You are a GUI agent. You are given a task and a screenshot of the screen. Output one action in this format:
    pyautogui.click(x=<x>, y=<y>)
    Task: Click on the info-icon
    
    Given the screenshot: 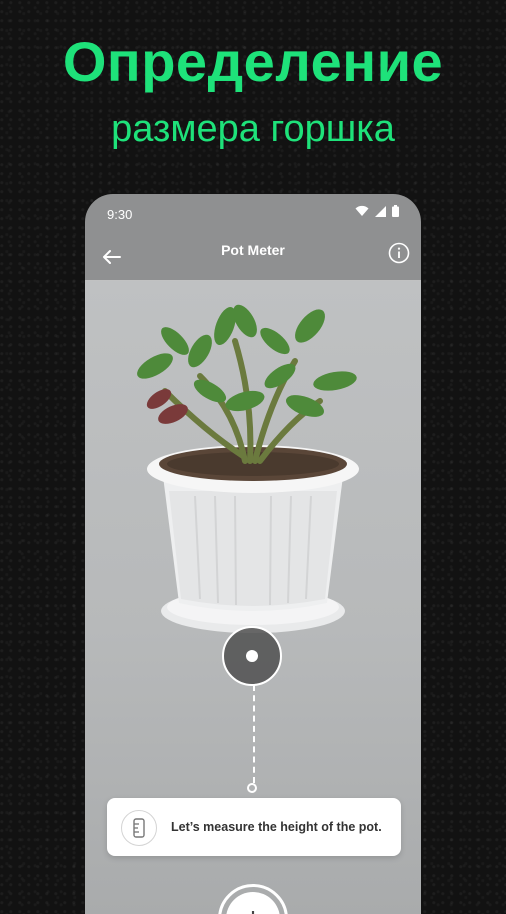 What is the action you would take?
    pyautogui.click(x=399, y=253)
    